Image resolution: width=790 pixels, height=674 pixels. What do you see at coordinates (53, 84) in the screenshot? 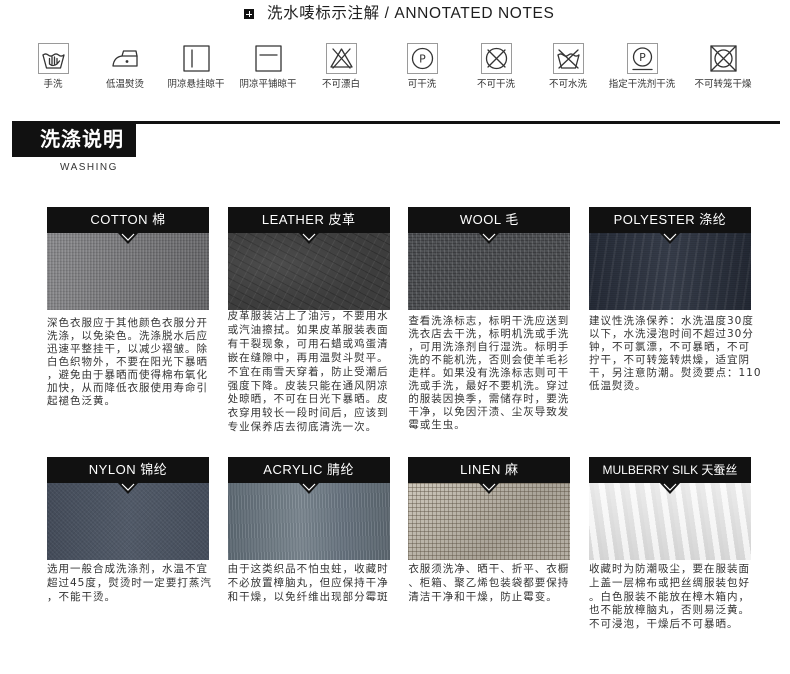
I see `care-symbol-label: 手洗` at bounding box center [53, 84].